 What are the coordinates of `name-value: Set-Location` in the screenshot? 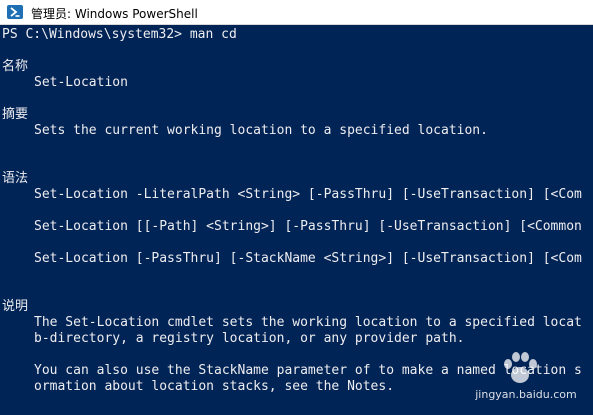 It's located at (81, 82).